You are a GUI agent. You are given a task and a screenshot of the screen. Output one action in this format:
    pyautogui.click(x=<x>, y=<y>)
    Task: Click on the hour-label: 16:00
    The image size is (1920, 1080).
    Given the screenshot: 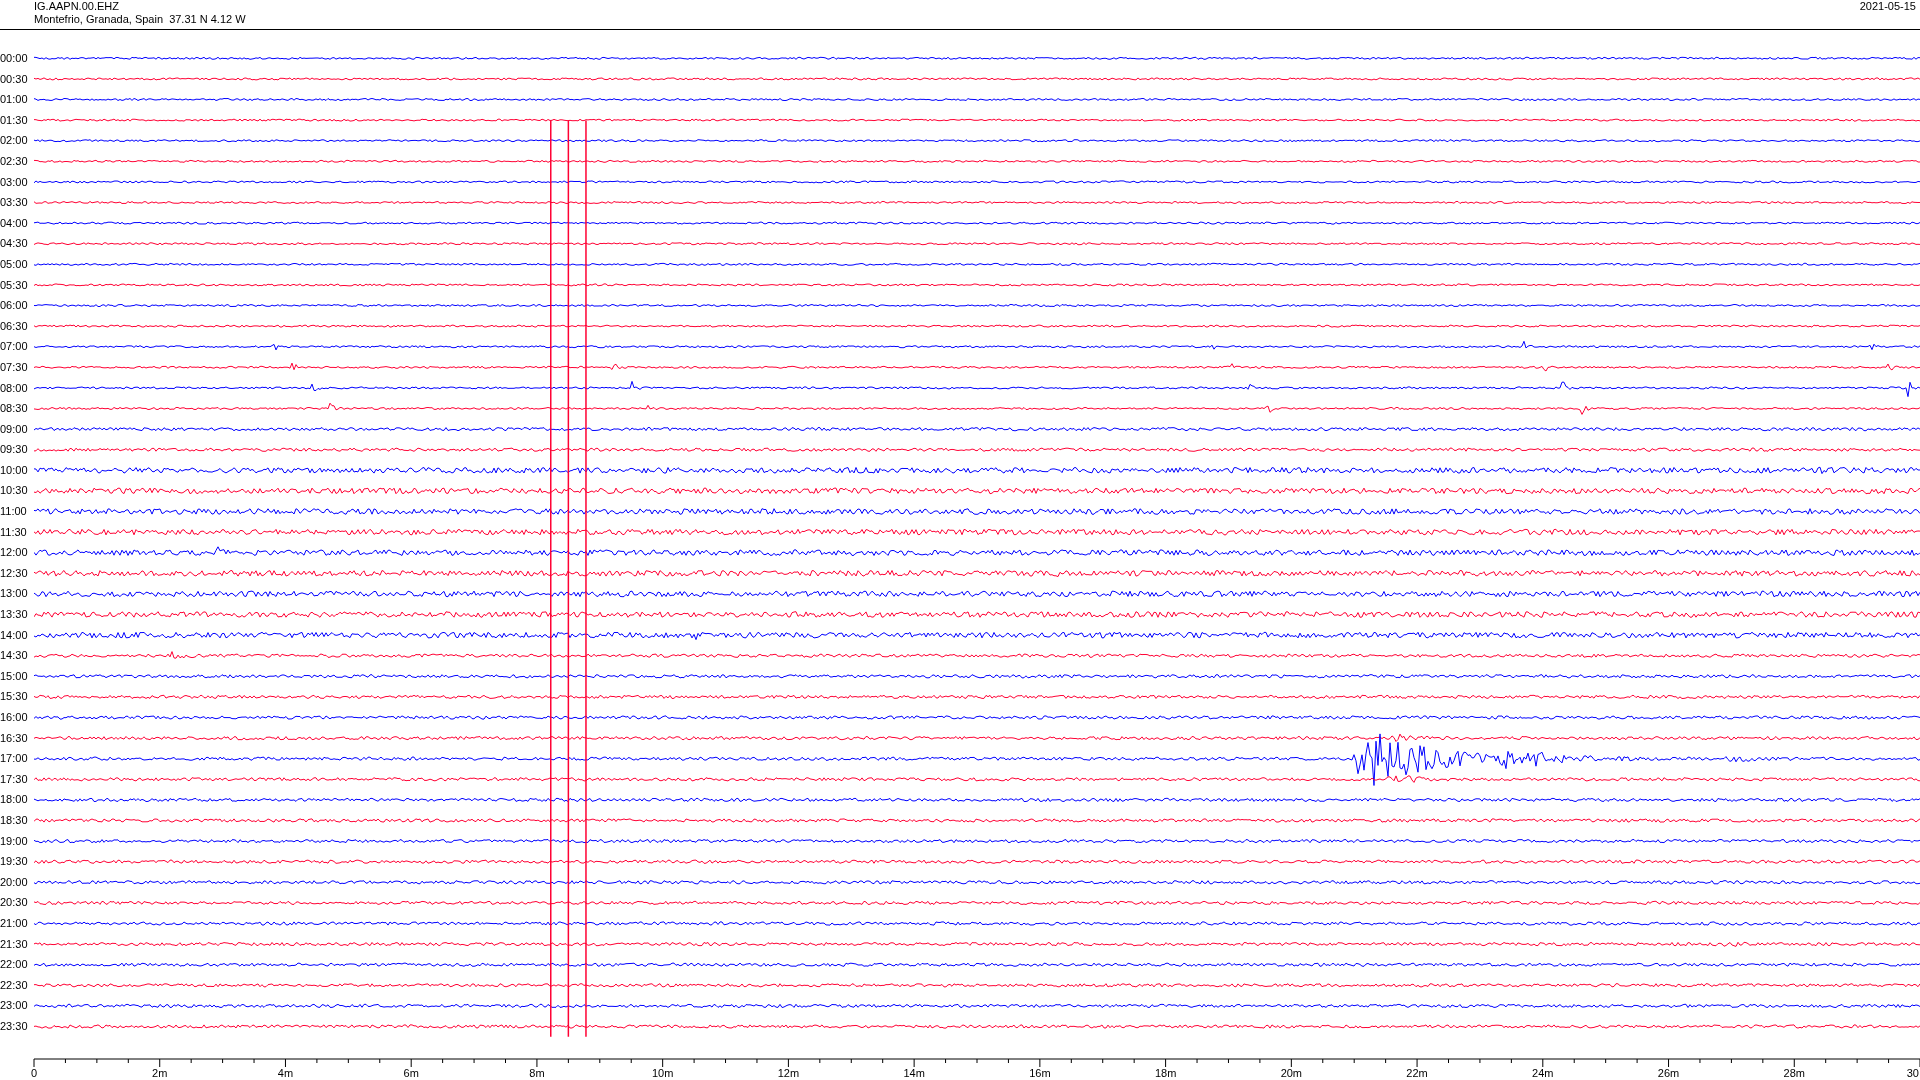 What is the action you would take?
    pyautogui.click(x=14, y=717)
    